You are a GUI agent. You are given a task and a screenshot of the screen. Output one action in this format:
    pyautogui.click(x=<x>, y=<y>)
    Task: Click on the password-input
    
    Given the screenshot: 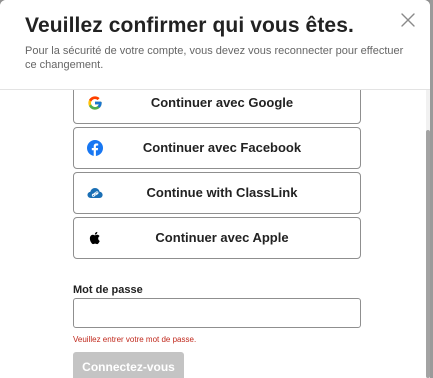 What is the action you would take?
    pyautogui.click(x=217, y=313)
    